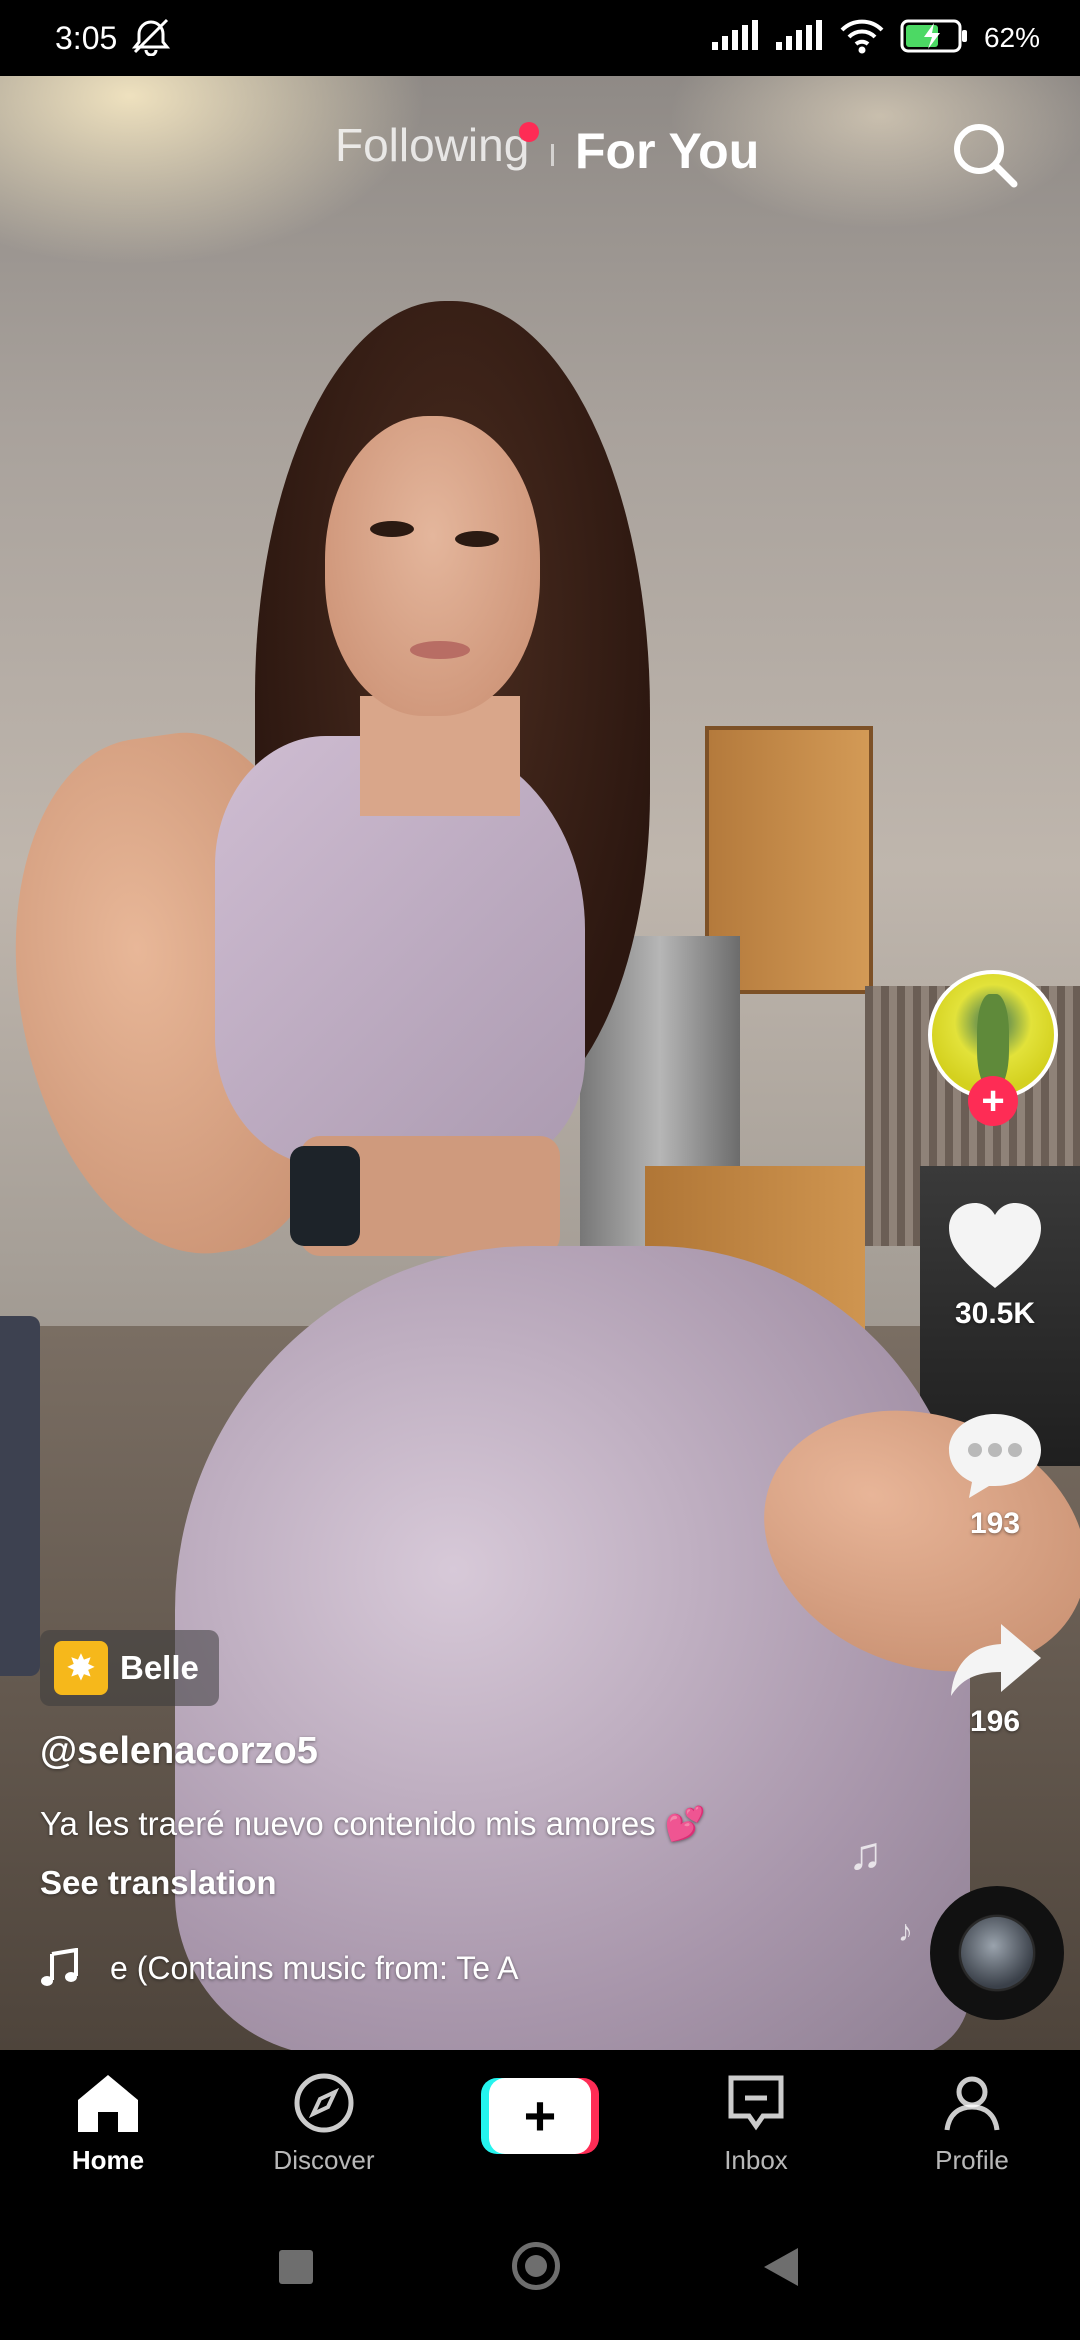 Image resolution: width=1080 pixels, height=2340 pixels. What do you see at coordinates (159, 1667) in the screenshot?
I see `effect-label: Belle` at bounding box center [159, 1667].